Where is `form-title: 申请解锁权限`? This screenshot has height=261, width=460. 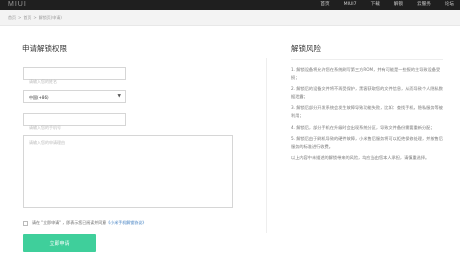 form-title: 申请解锁权限 is located at coordinates (44, 48).